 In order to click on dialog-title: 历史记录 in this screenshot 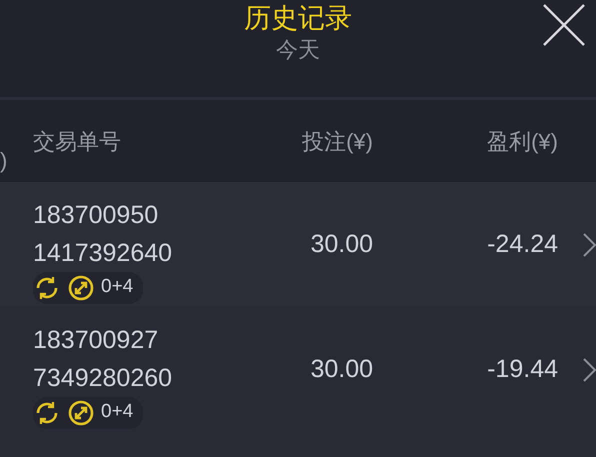, I will do `click(298, 18)`.